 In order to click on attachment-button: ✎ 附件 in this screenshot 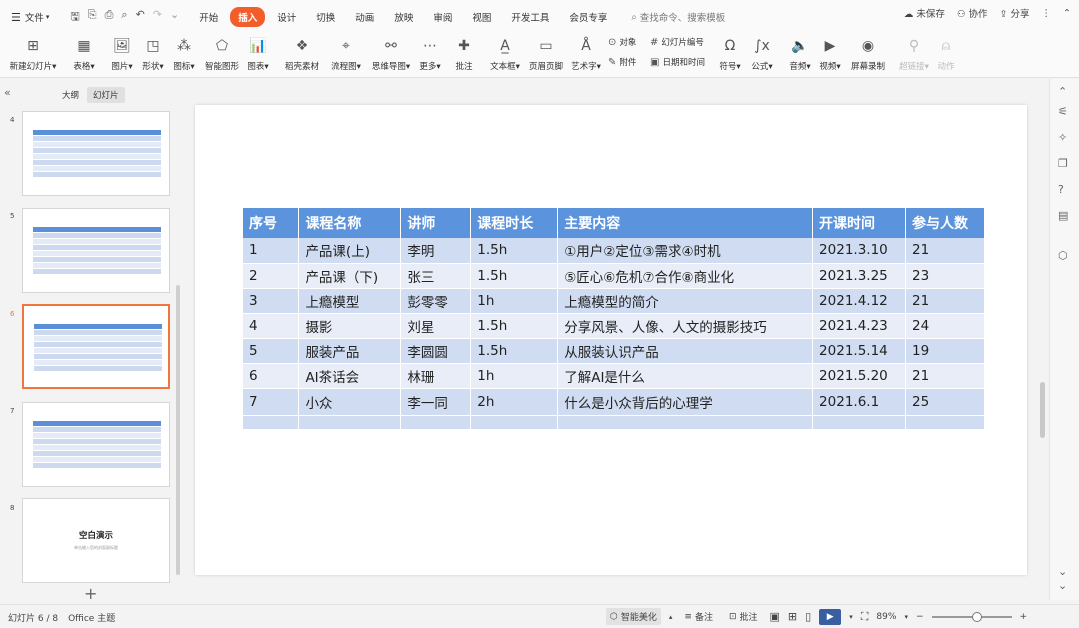, I will do `click(622, 62)`.